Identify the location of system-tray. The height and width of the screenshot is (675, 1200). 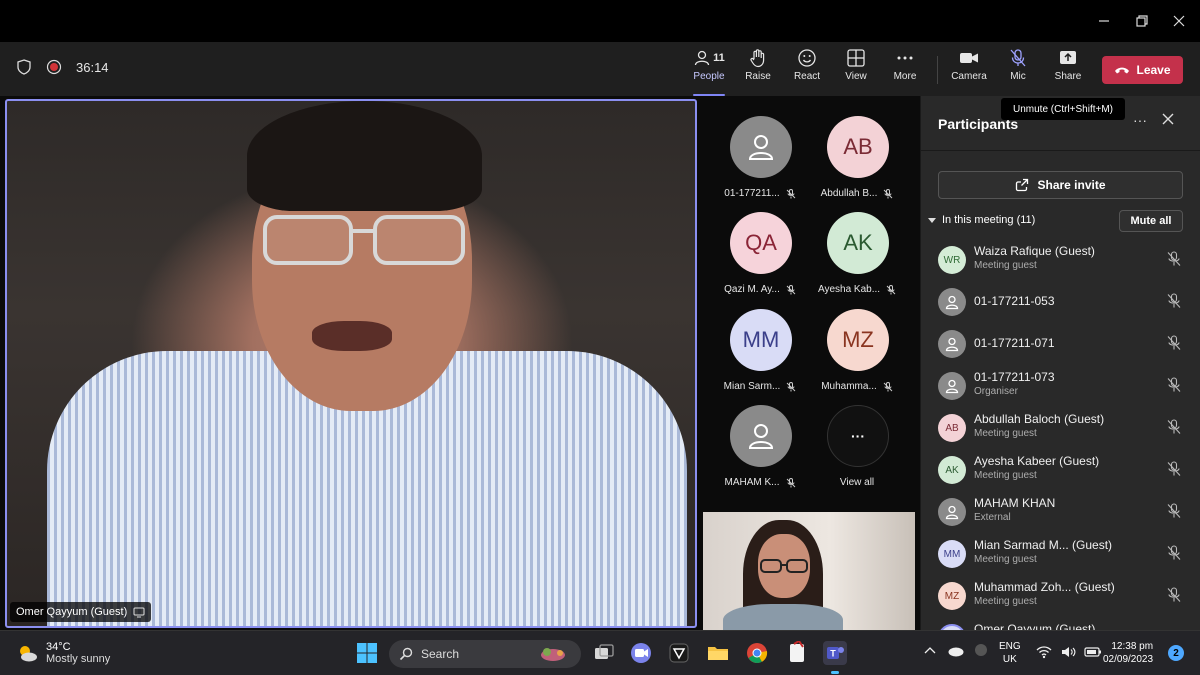
(956, 650).